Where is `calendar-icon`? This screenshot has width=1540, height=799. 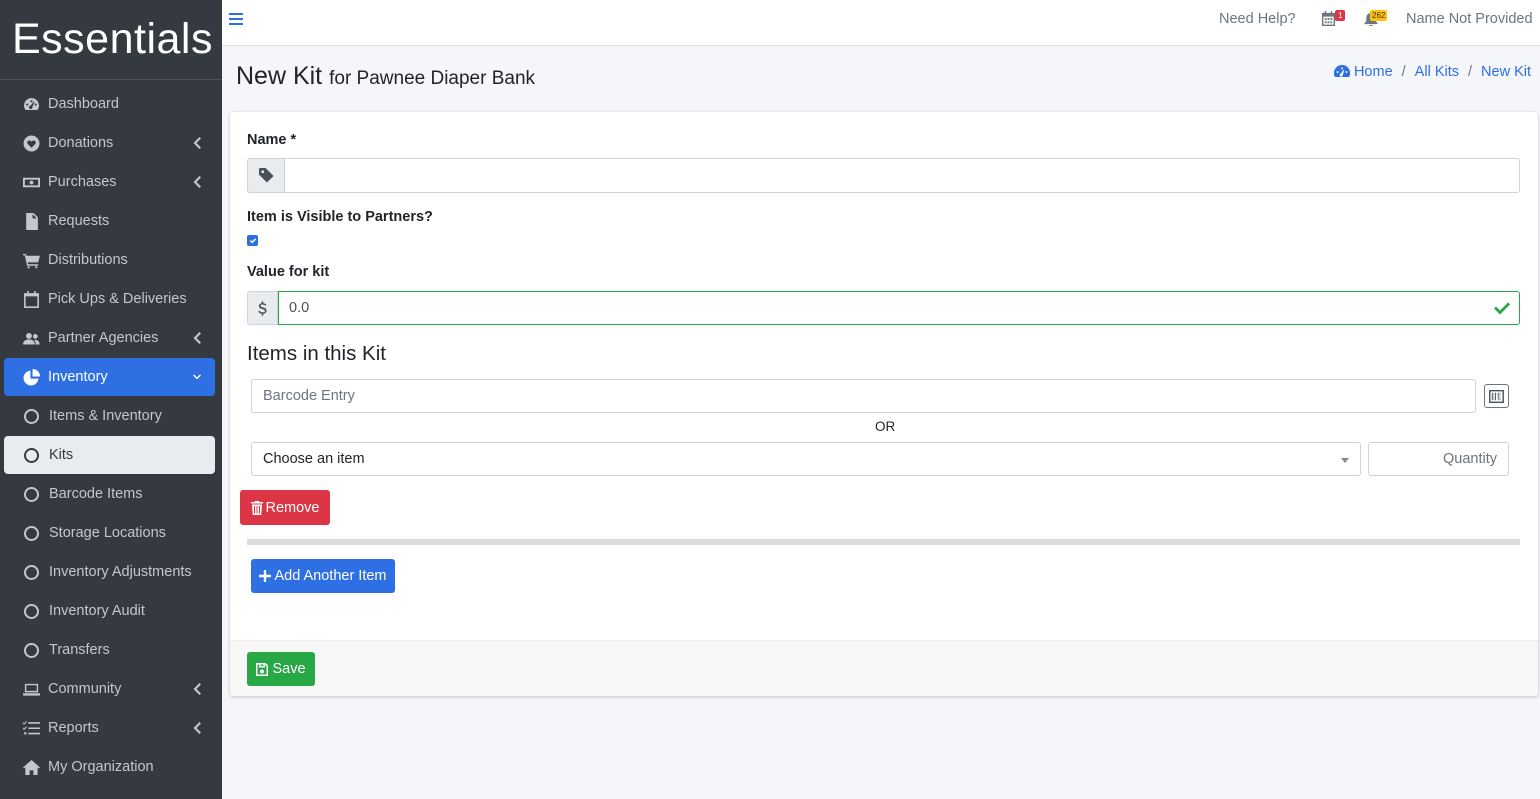
calendar-icon is located at coordinates (31, 299).